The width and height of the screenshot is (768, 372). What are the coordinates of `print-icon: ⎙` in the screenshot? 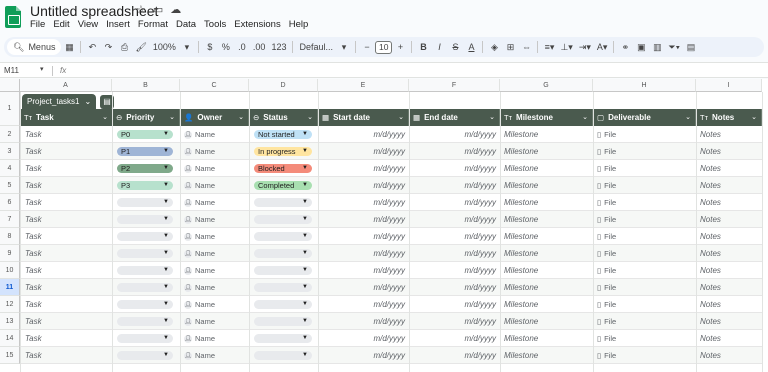 It's located at (124, 47).